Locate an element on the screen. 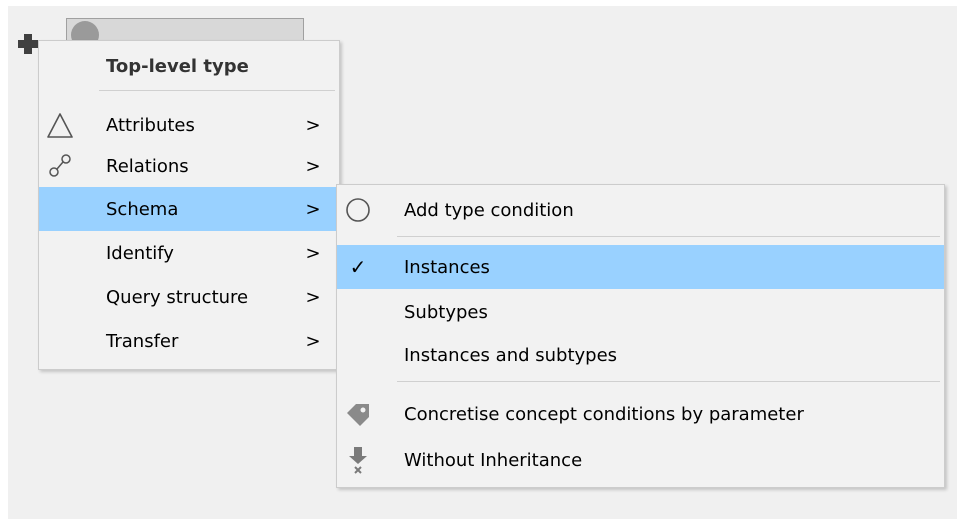 This screenshot has width=965, height=527. menu-item-label: Schema is located at coordinates (142, 209).